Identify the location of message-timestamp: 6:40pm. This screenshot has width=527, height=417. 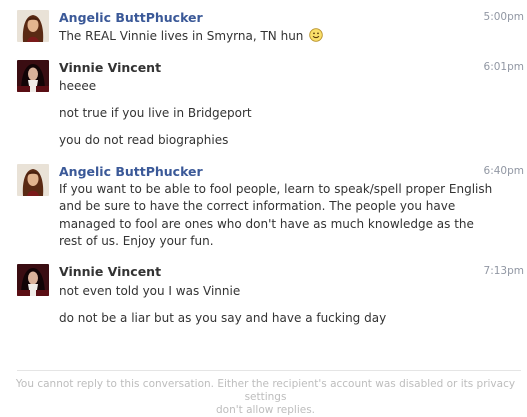
(503, 171).